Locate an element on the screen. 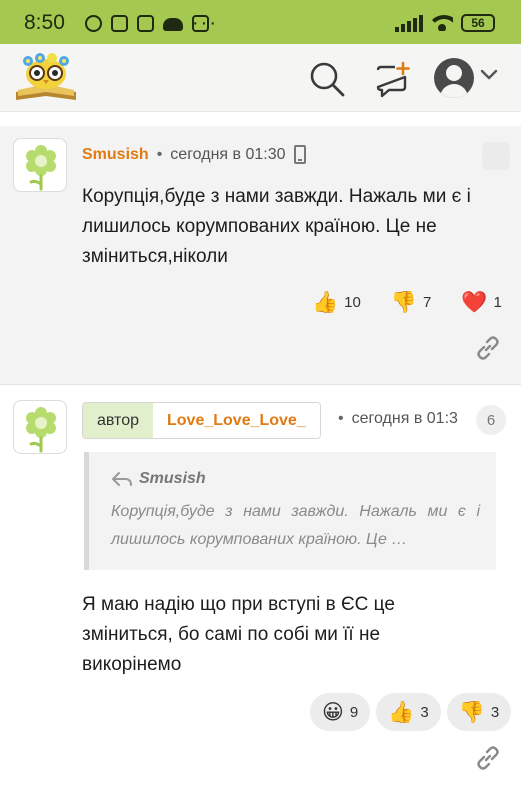 The width and height of the screenshot is (521, 800). app-header is located at coordinates (260, 78).